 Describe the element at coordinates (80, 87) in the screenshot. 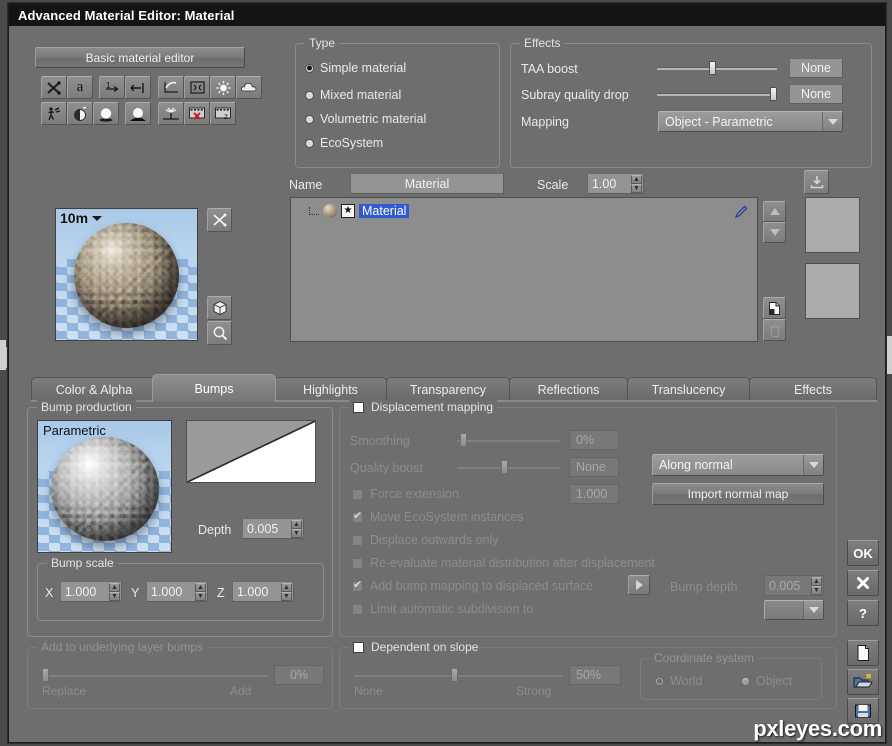

I see `letter-a-icon: a` at that location.